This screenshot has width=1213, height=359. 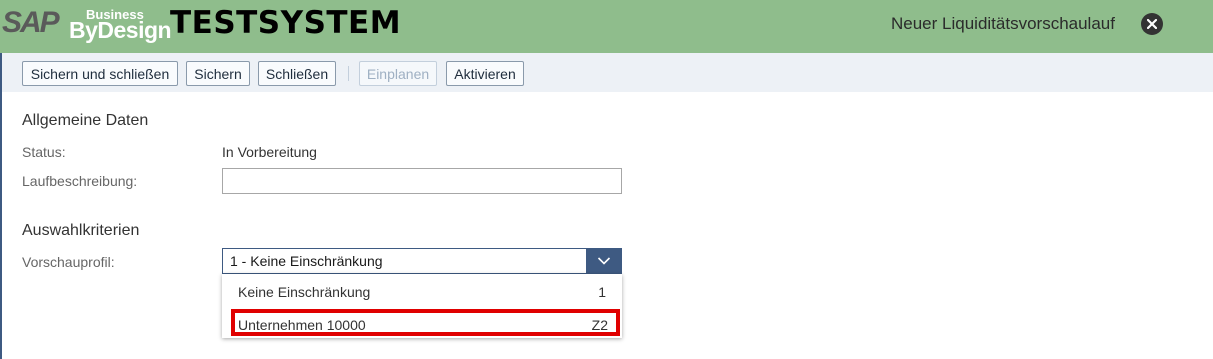 I want to click on option-code: Z2, so click(x=599, y=325).